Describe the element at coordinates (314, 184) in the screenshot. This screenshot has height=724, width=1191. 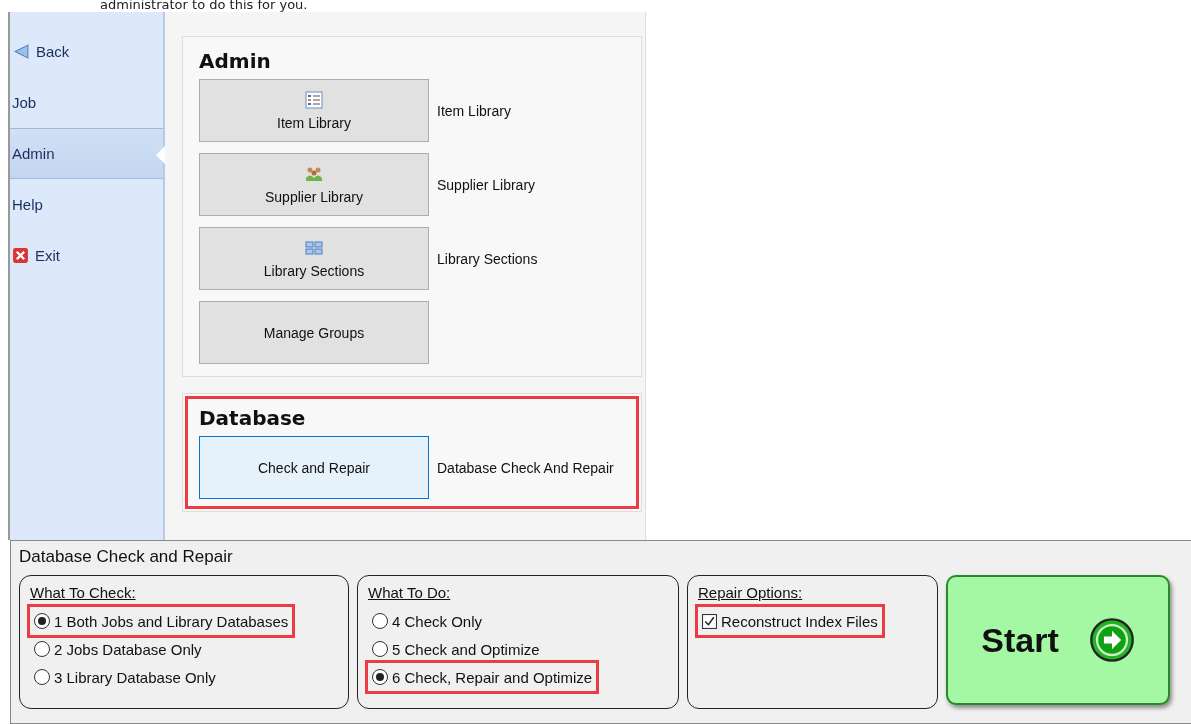
I see `library-button: Supplier Library` at that location.